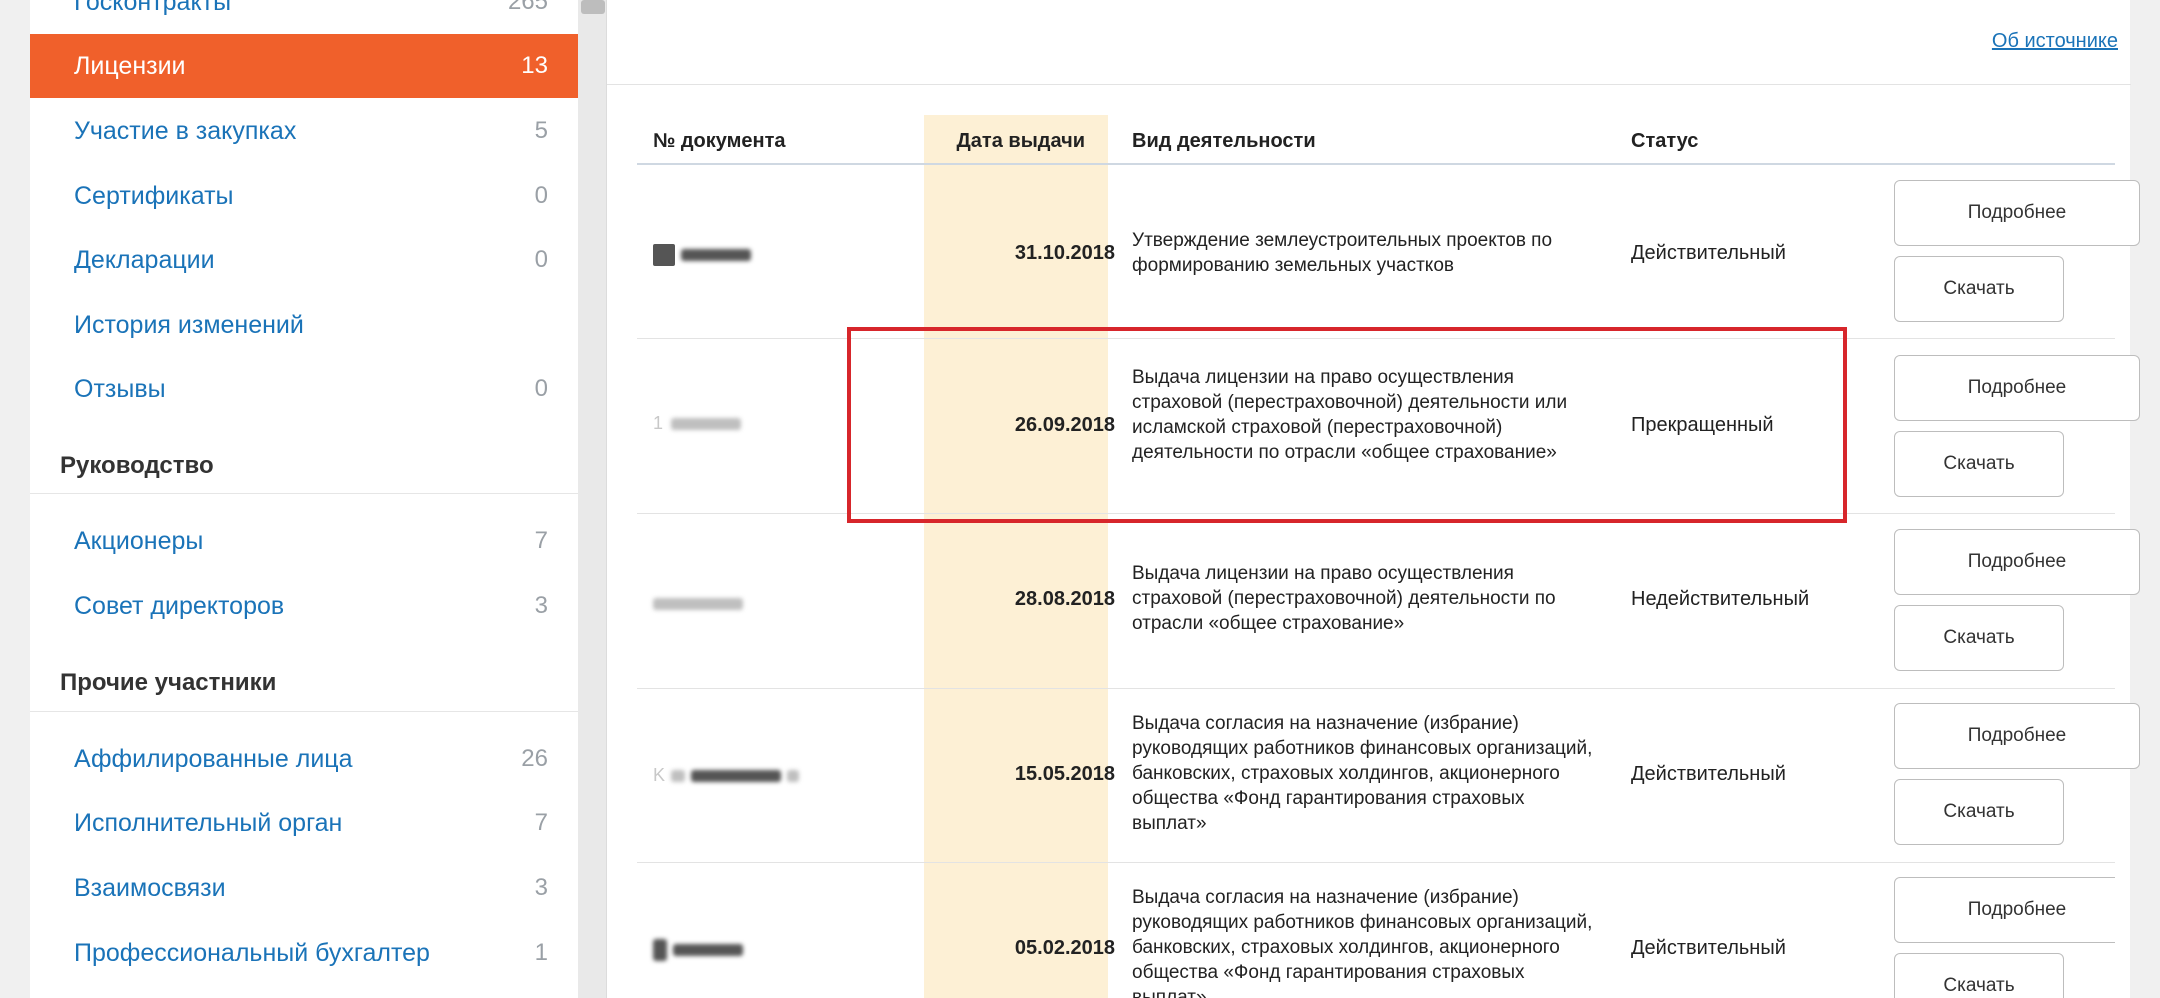  What do you see at coordinates (120, 388) in the screenshot?
I see `sidebar-item-label: Отзывы` at bounding box center [120, 388].